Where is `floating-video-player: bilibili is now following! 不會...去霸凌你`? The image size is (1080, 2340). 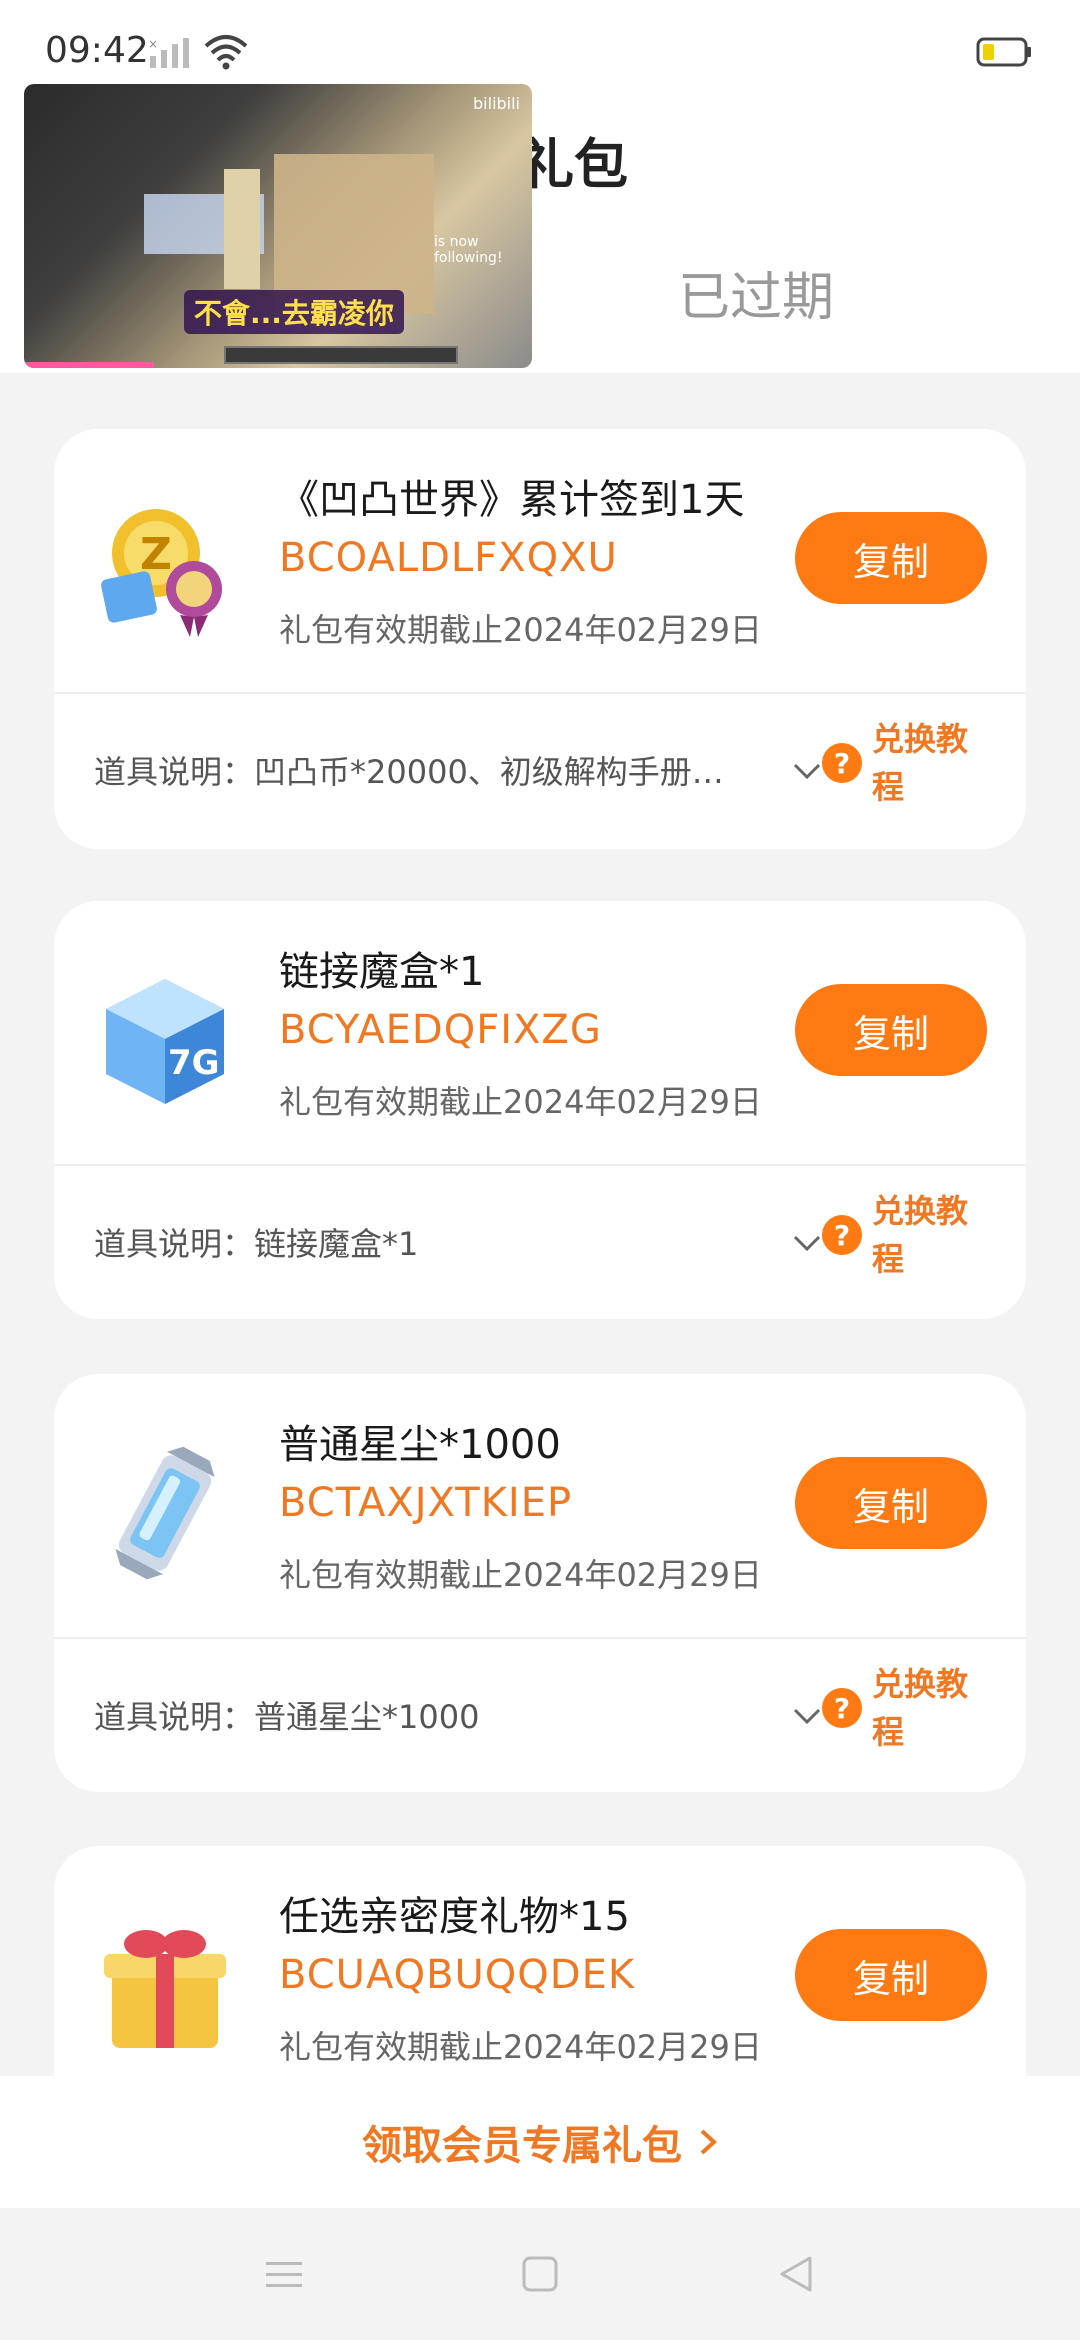 floating-video-player: bilibili is now following! 不會...去霸凌你 is located at coordinates (278, 226).